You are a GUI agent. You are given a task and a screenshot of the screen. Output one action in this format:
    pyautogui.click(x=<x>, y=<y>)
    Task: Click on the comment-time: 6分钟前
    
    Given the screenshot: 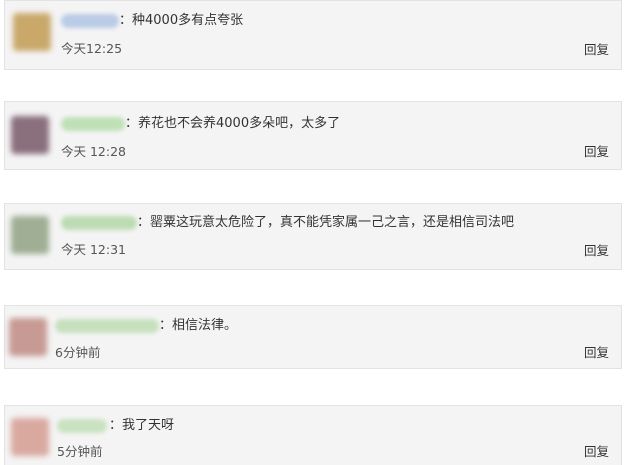 What is the action you would take?
    pyautogui.click(x=78, y=352)
    